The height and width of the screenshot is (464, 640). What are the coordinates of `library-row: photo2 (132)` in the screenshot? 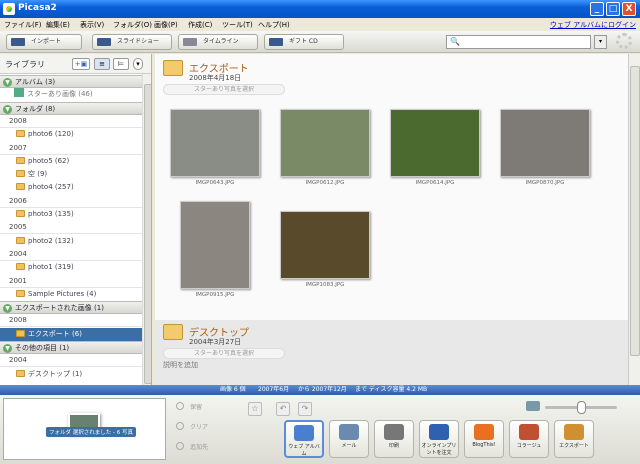 It's located at (71, 241).